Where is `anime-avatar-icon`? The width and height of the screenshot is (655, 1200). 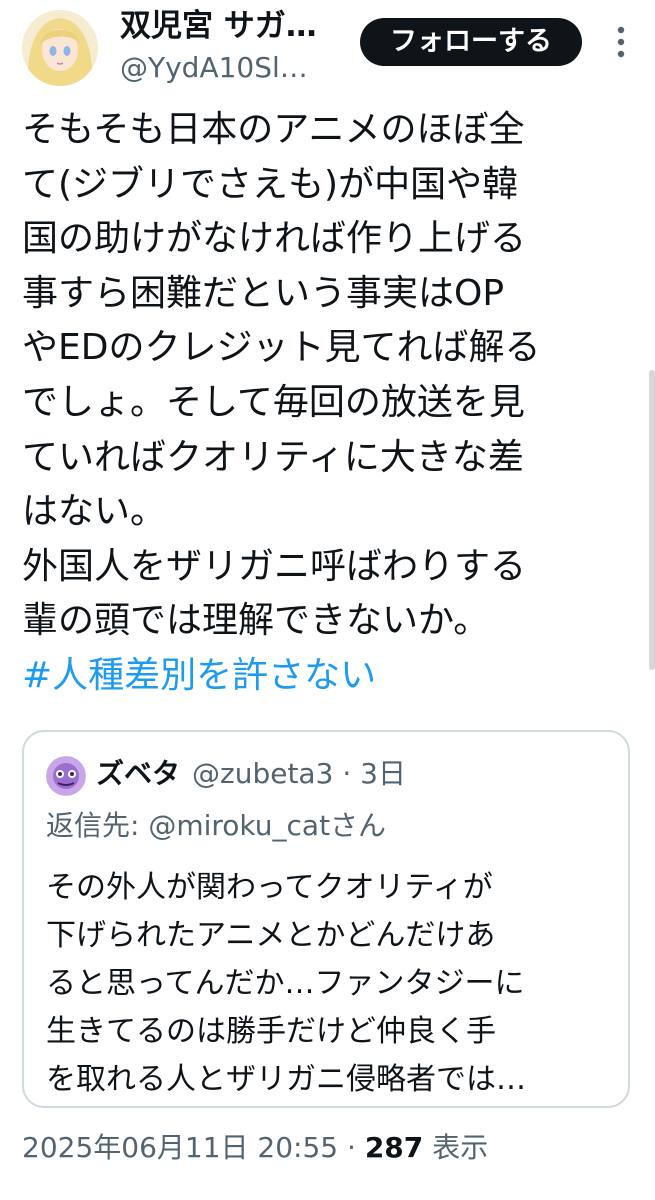 anime-avatar-icon is located at coordinates (60, 48).